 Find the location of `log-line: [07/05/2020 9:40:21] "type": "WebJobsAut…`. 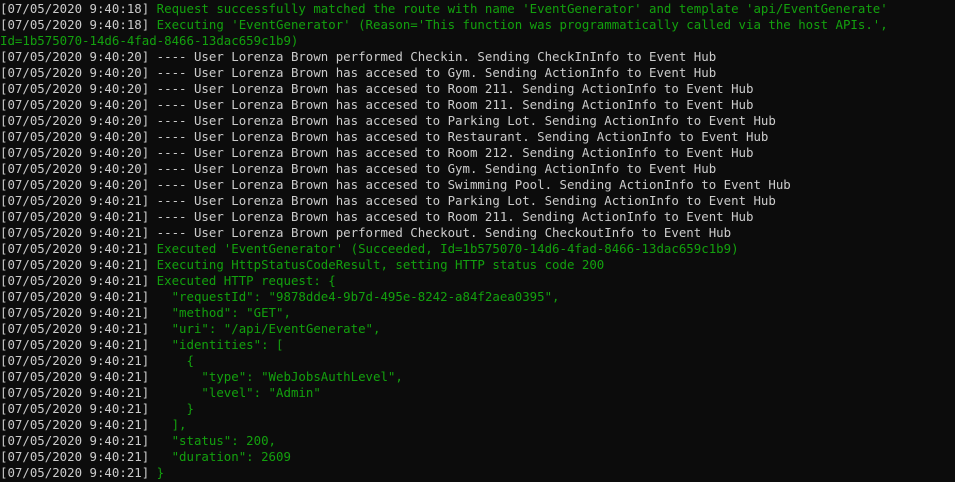

log-line: [07/05/2020 9:40:21] "type": "WebJobsAut… is located at coordinates (477, 377).